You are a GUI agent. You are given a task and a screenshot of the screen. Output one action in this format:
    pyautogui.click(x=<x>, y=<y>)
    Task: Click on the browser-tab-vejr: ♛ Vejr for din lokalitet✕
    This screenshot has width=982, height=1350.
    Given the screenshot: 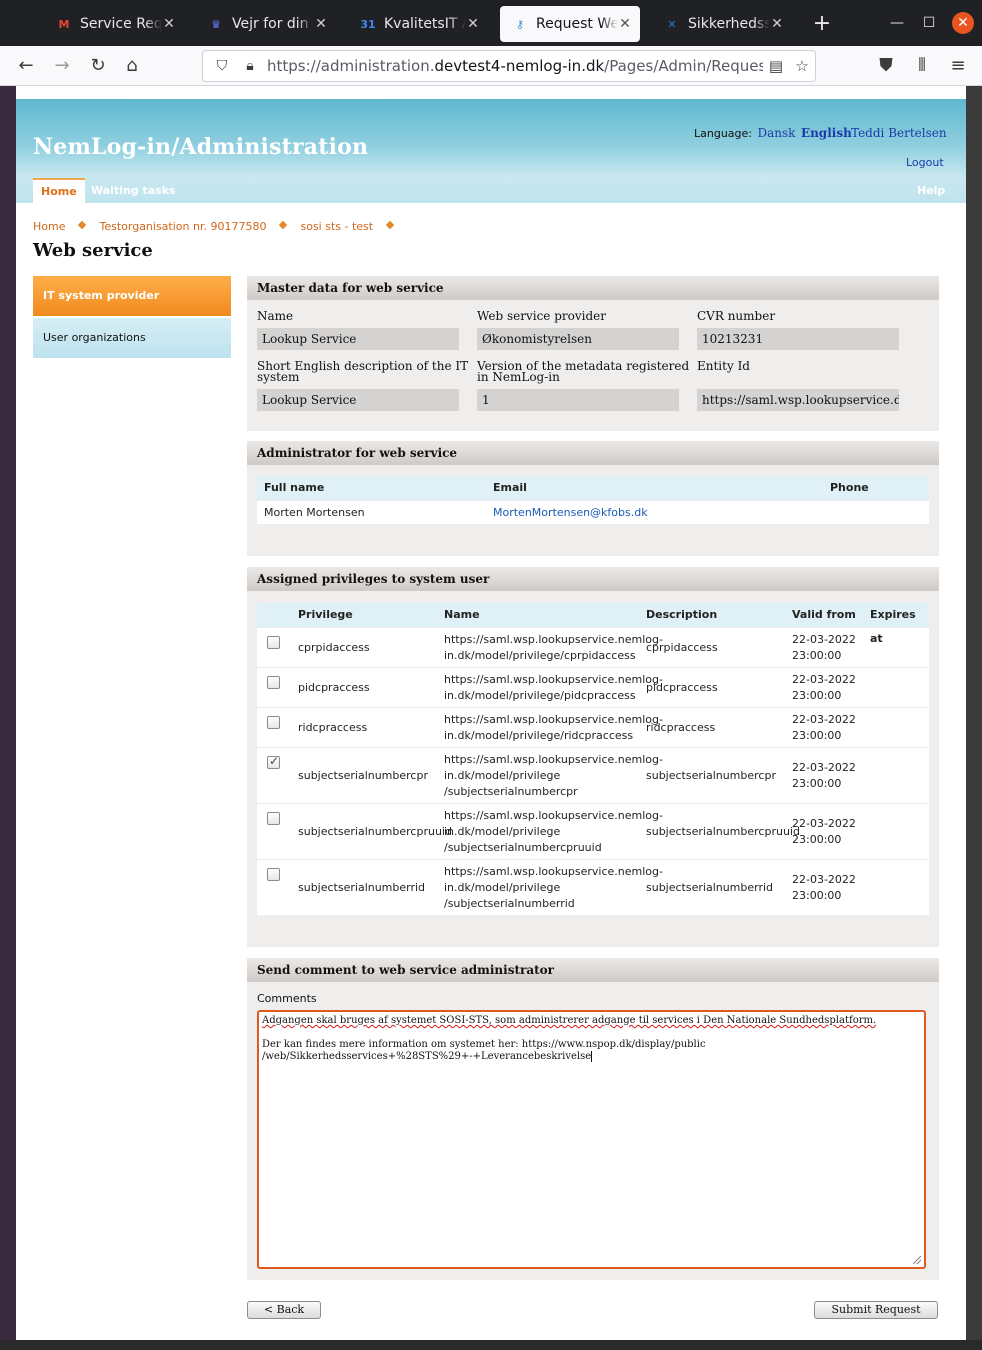 What is the action you would take?
    pyautogui.click(x=266, y=24)
    